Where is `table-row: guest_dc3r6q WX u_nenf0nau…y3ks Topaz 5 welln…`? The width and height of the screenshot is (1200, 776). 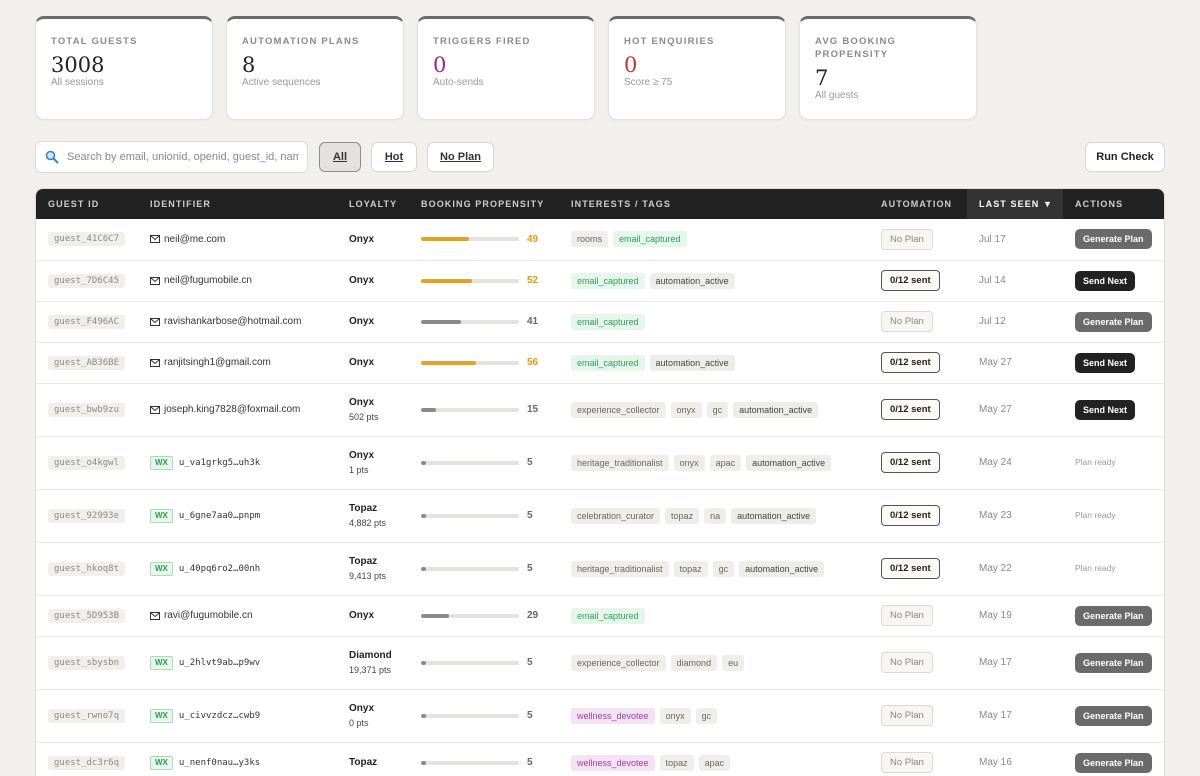
table-row: guest_dc3r6q WX u_nenf0nau…y3ks Topaz 5 welln… is located at coordinates (600, 759).